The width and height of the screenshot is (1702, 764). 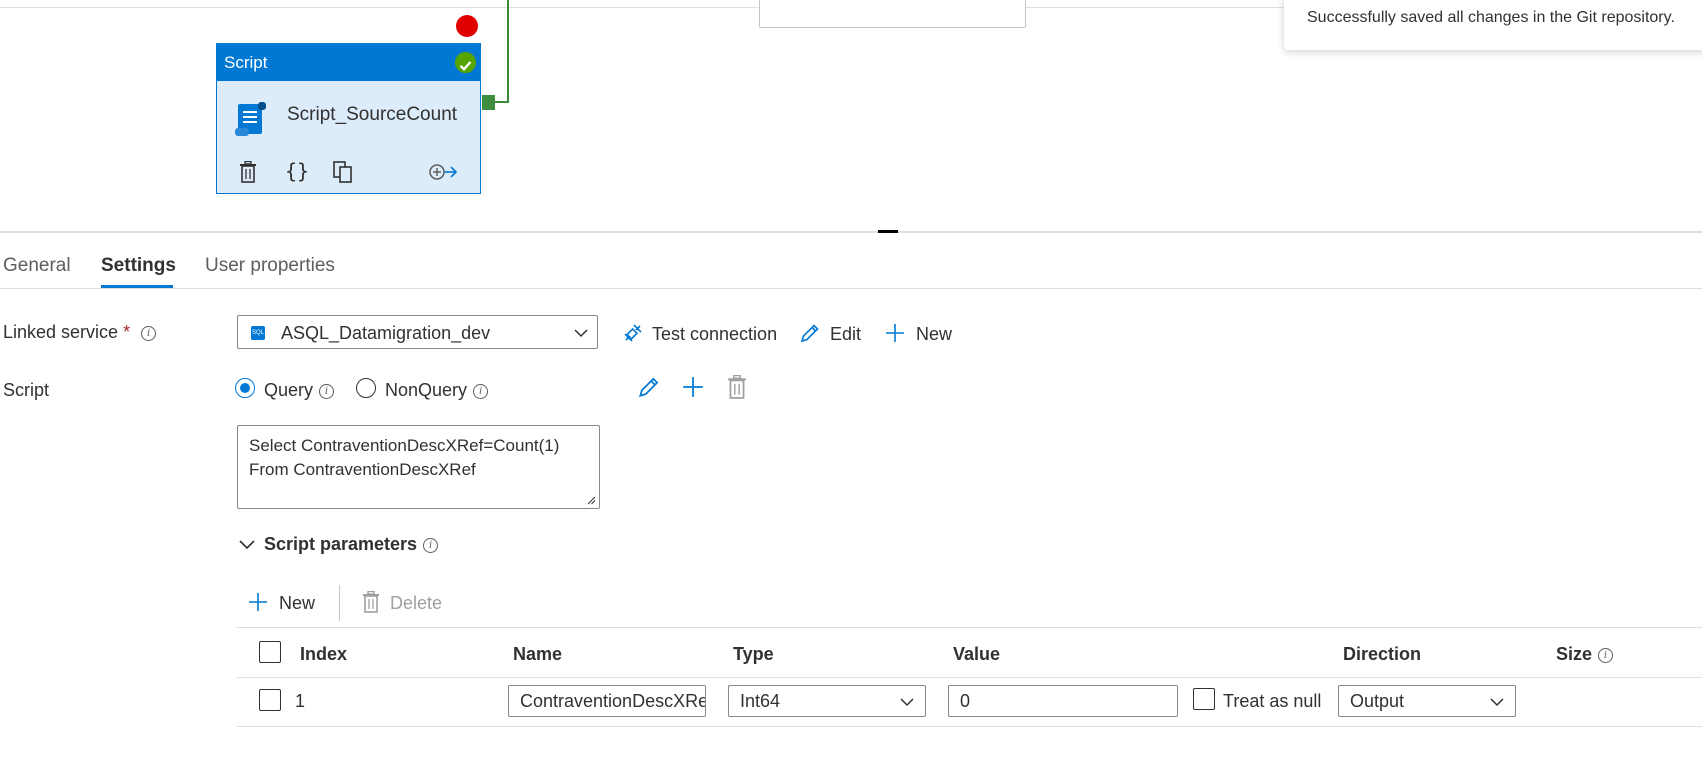 I want to click on script-parameters-header: Script parameters i, so click(x=351, y=544).